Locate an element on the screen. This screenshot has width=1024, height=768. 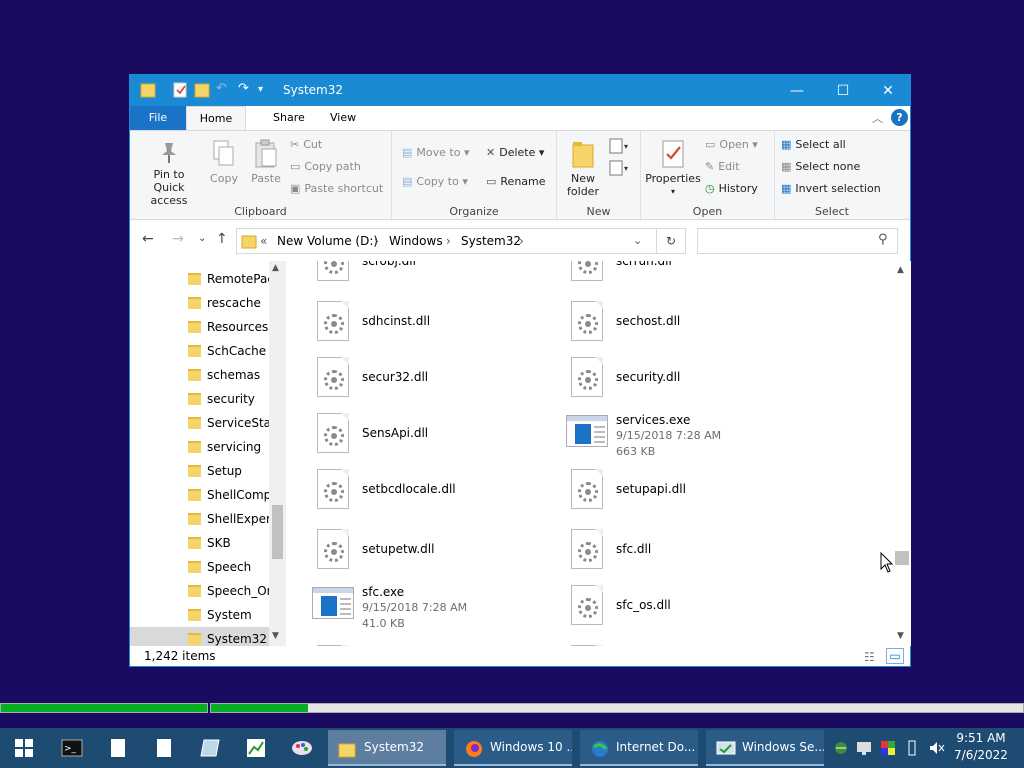
maximize-button: ☐ is located at coordinates (843, 90).